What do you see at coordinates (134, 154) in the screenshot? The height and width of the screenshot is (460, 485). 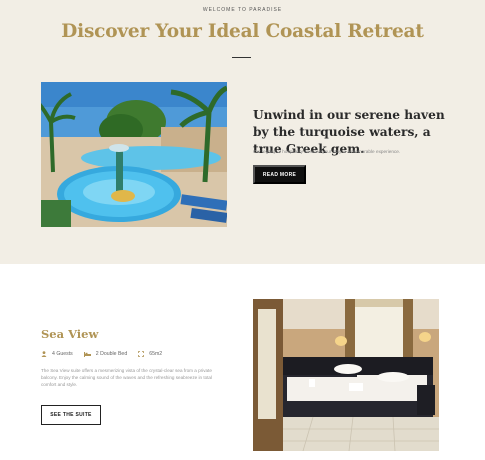 I see `pool-photo` at bounding box center [134, 154].